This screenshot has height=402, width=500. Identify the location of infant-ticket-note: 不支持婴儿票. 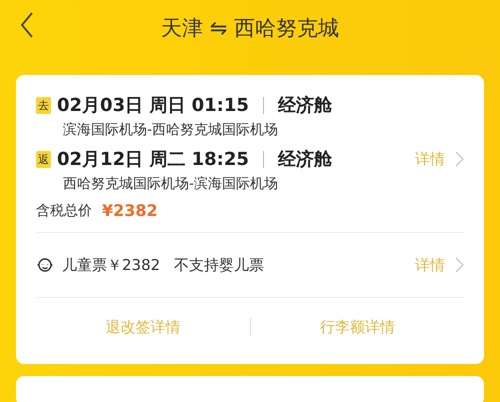
(219, 265).